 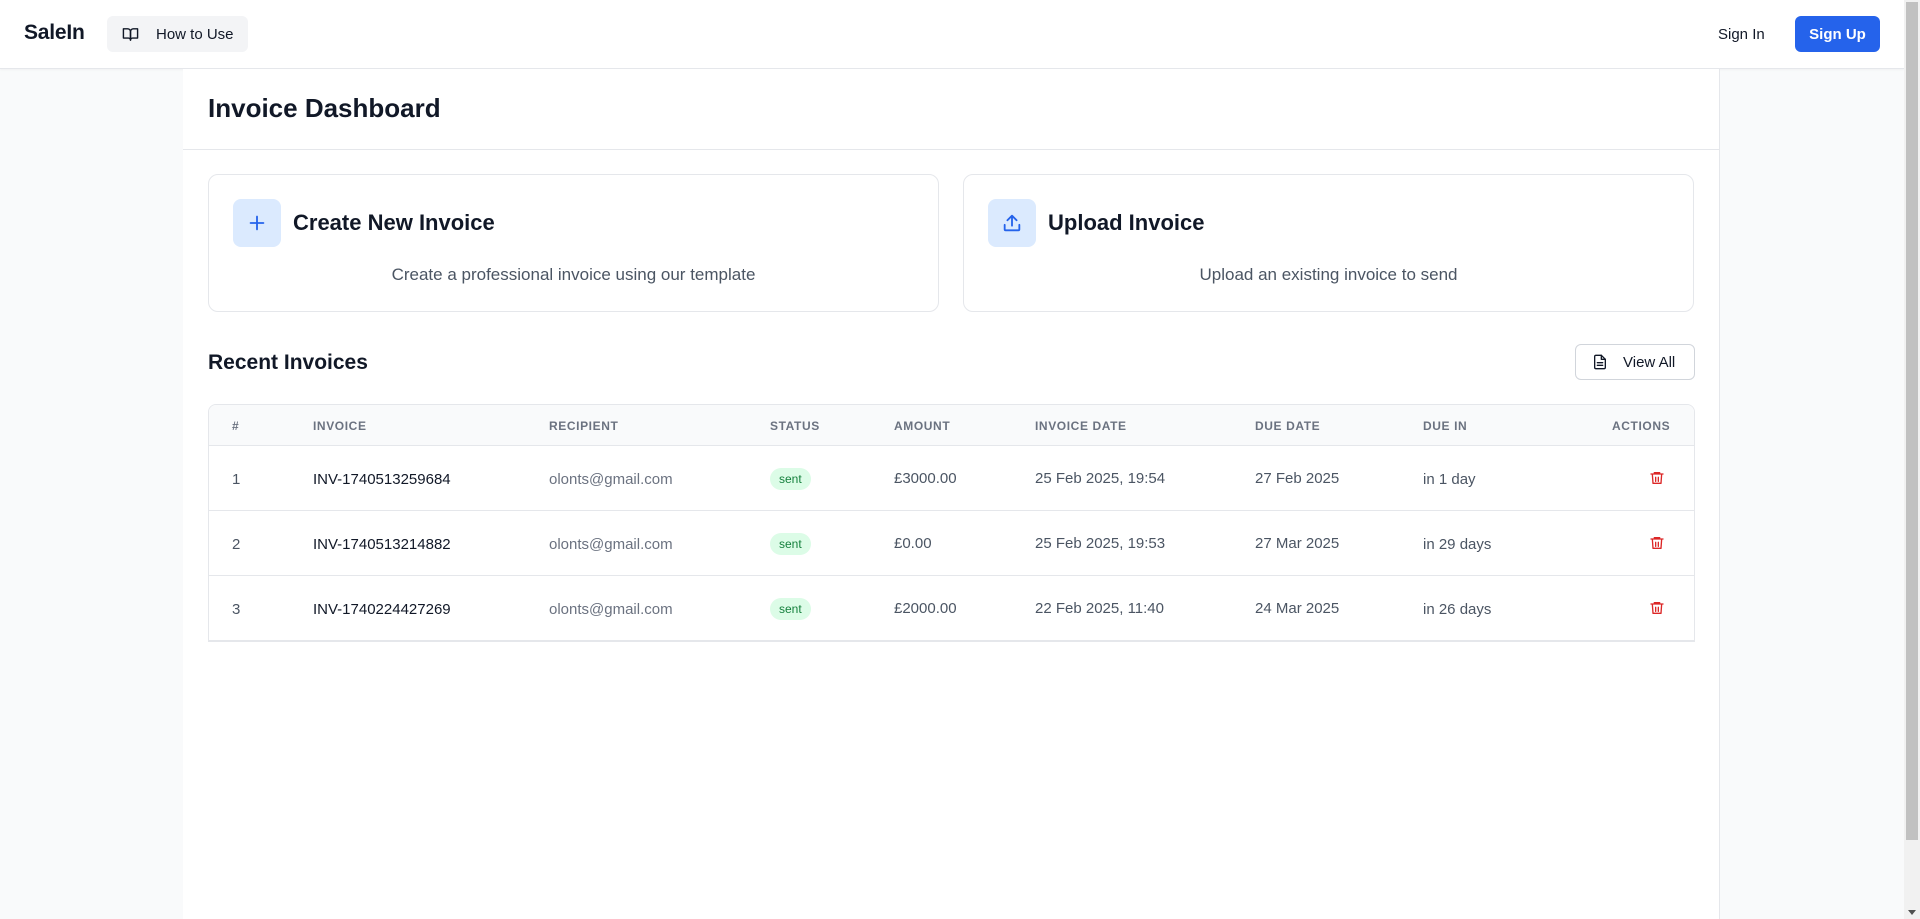 What do you see at coordinates (1445, 426) in the screenshot?
I see `column-header-due-in: Due In` at bounding box center [1445, 426].